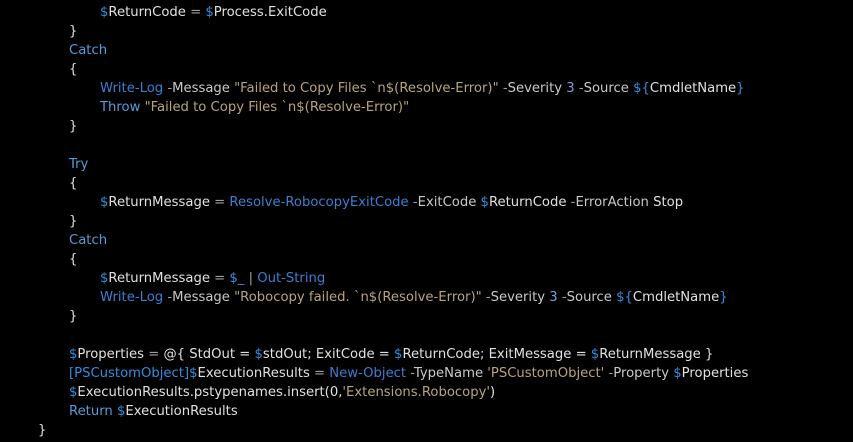 This screenshot has height=442, width=853. What do you see at coordinates (132, 88) in the screenshot?
I see `code-token: Write-Log` at bounding box center [132, 88].